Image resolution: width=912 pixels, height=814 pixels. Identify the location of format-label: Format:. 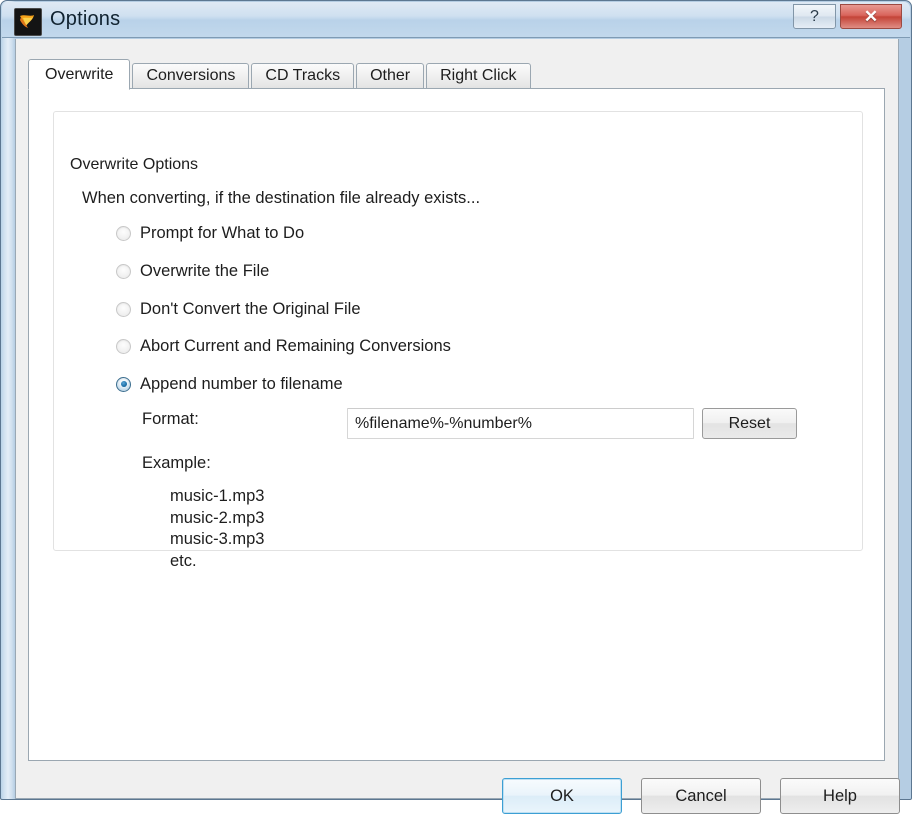
(170, 419).